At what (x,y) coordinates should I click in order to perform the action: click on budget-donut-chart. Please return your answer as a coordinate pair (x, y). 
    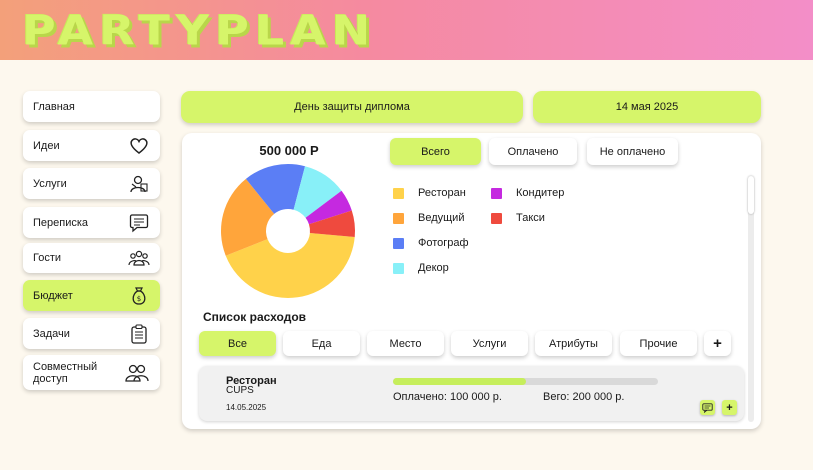
    Looking at the image, I should click on (288, 231).